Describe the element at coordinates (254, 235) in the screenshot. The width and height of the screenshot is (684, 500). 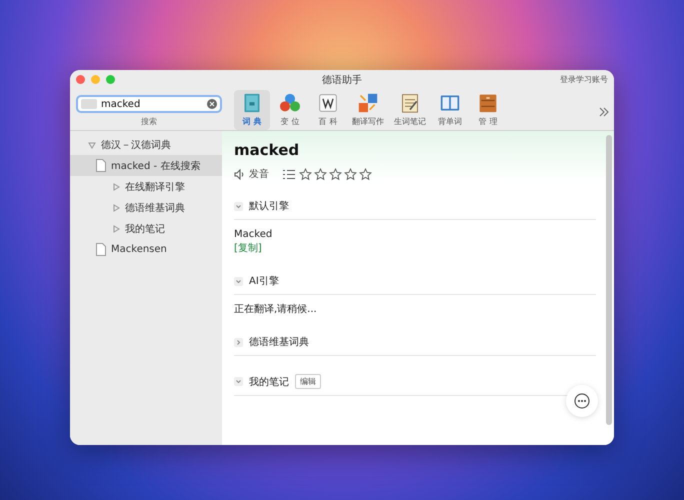
I see `result-text: Macked` at that location.